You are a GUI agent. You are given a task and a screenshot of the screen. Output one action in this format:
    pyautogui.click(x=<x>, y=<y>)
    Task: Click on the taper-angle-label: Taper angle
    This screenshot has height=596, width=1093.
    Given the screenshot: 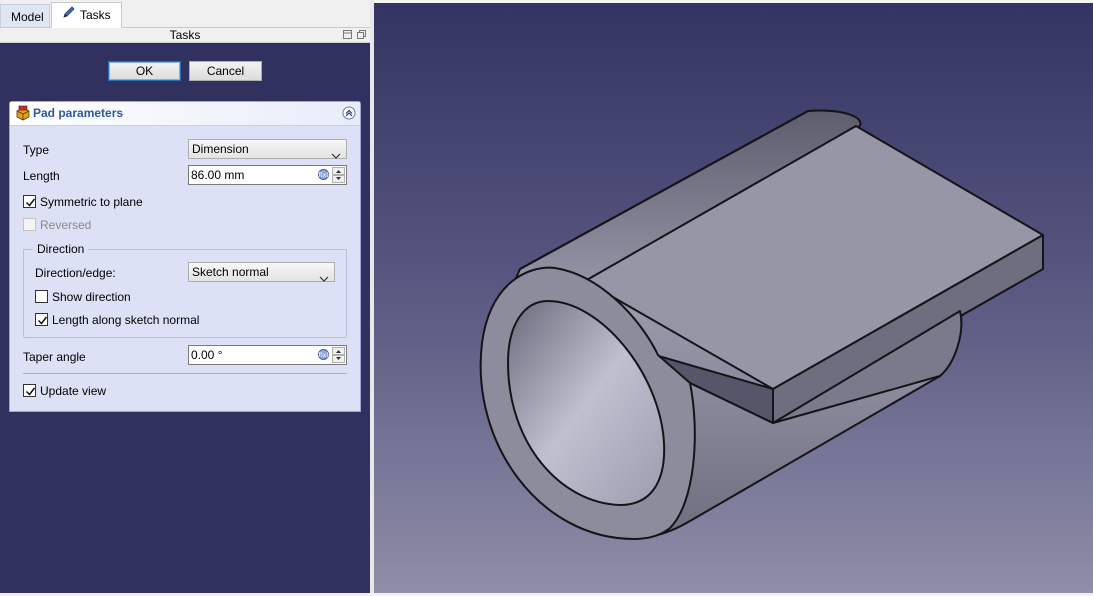 What is the action you would take?
    pyautogui.click(x=54, y=357)
    